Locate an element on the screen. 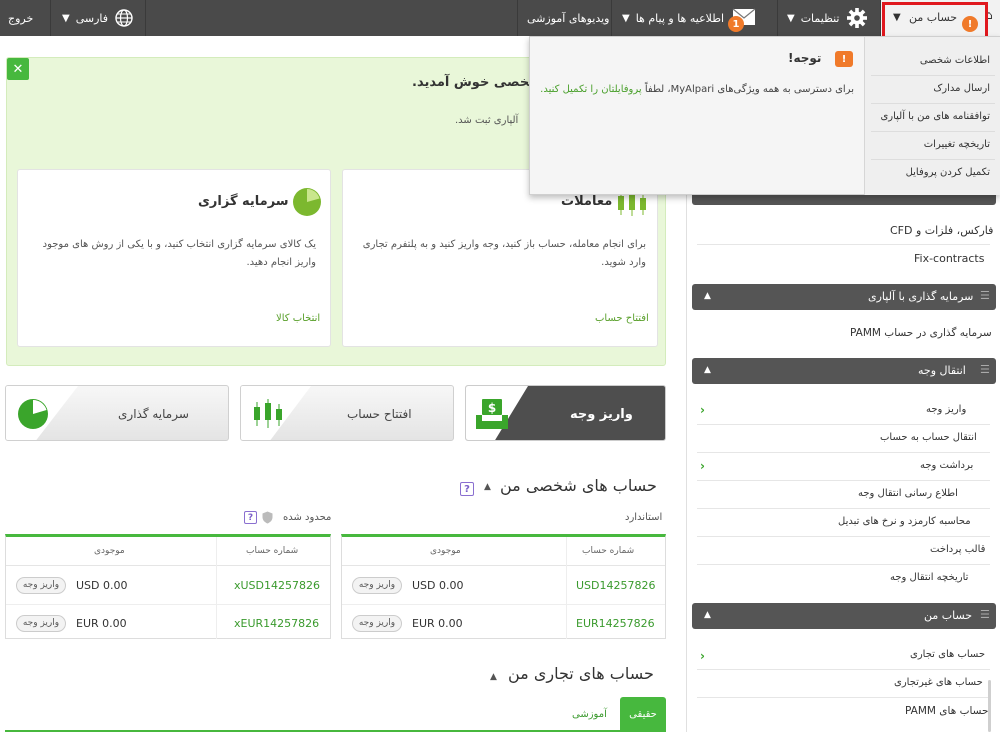  complete-profile-link: پروفایلتان را تکمیل کنید. is located at coordinates (591, 89).